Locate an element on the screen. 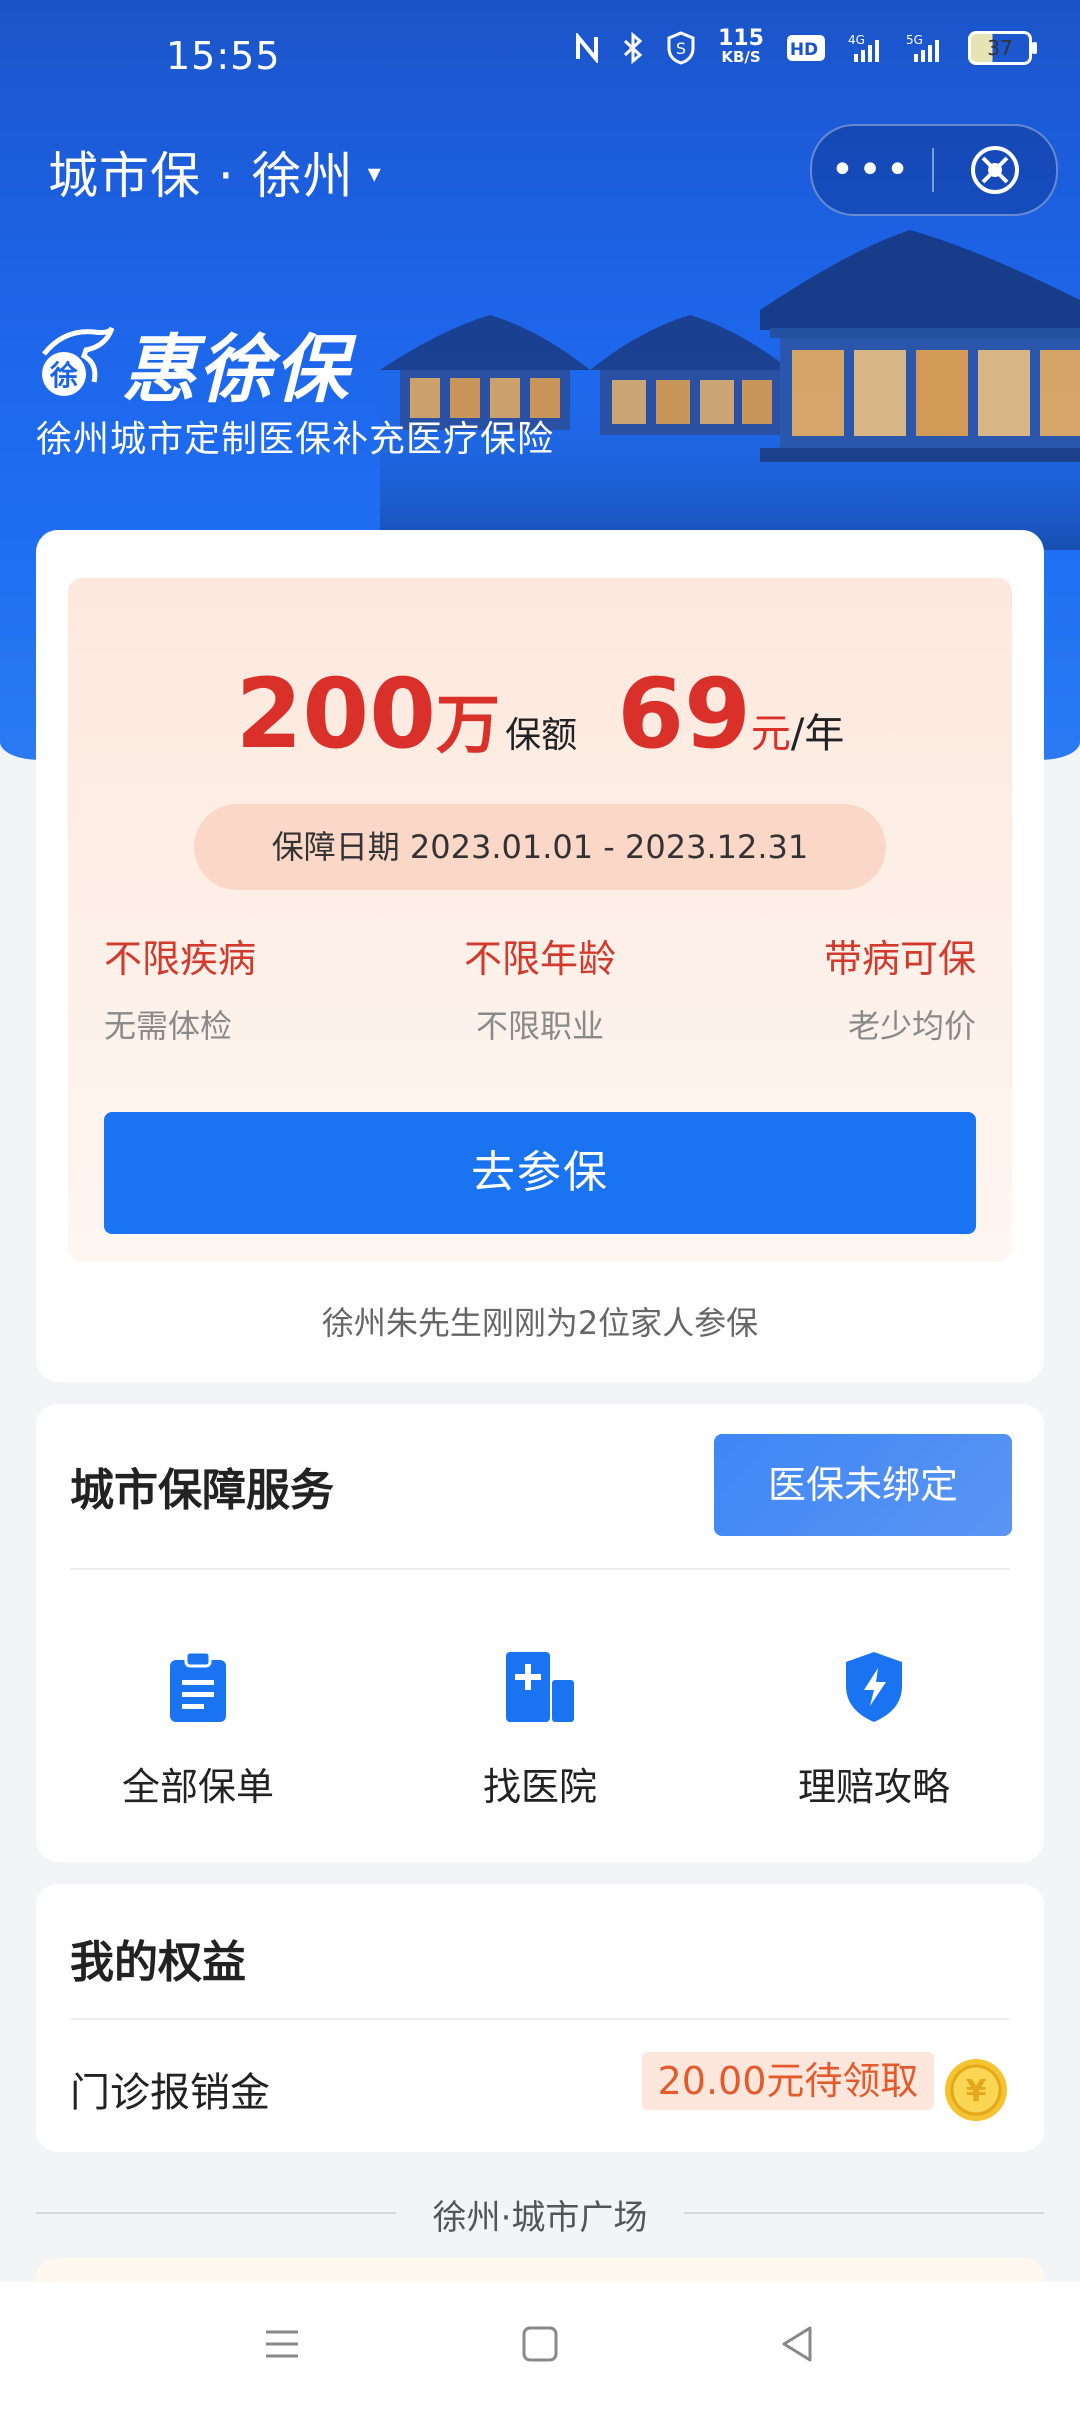 This screenshot has width=1080, height=2412. coverage-date-range: 保障日期 2023.01.01 - 2023.12.31 is located at coordinates (540, 847).